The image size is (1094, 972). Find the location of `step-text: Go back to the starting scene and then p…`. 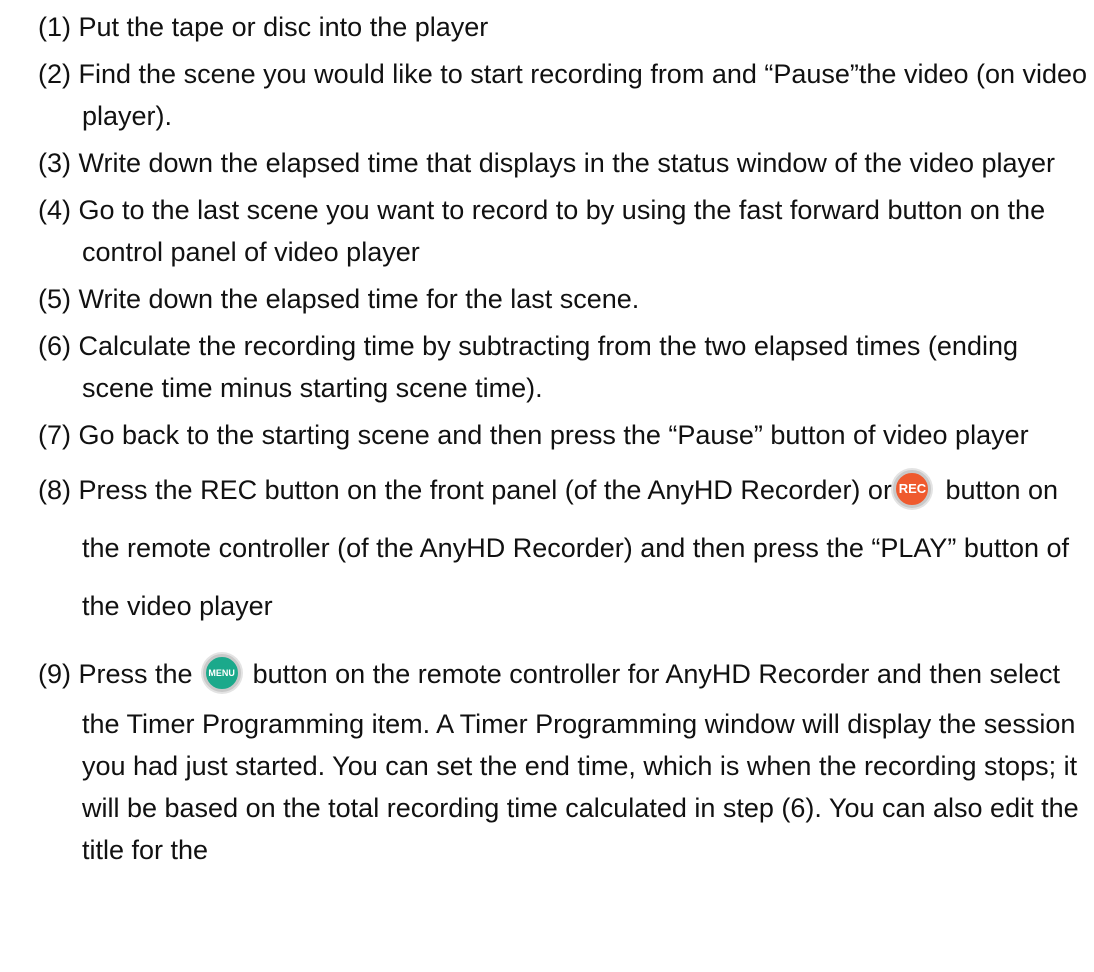

step-text: Go back to the starting scene and then p… is located at coordinates (553, 435).